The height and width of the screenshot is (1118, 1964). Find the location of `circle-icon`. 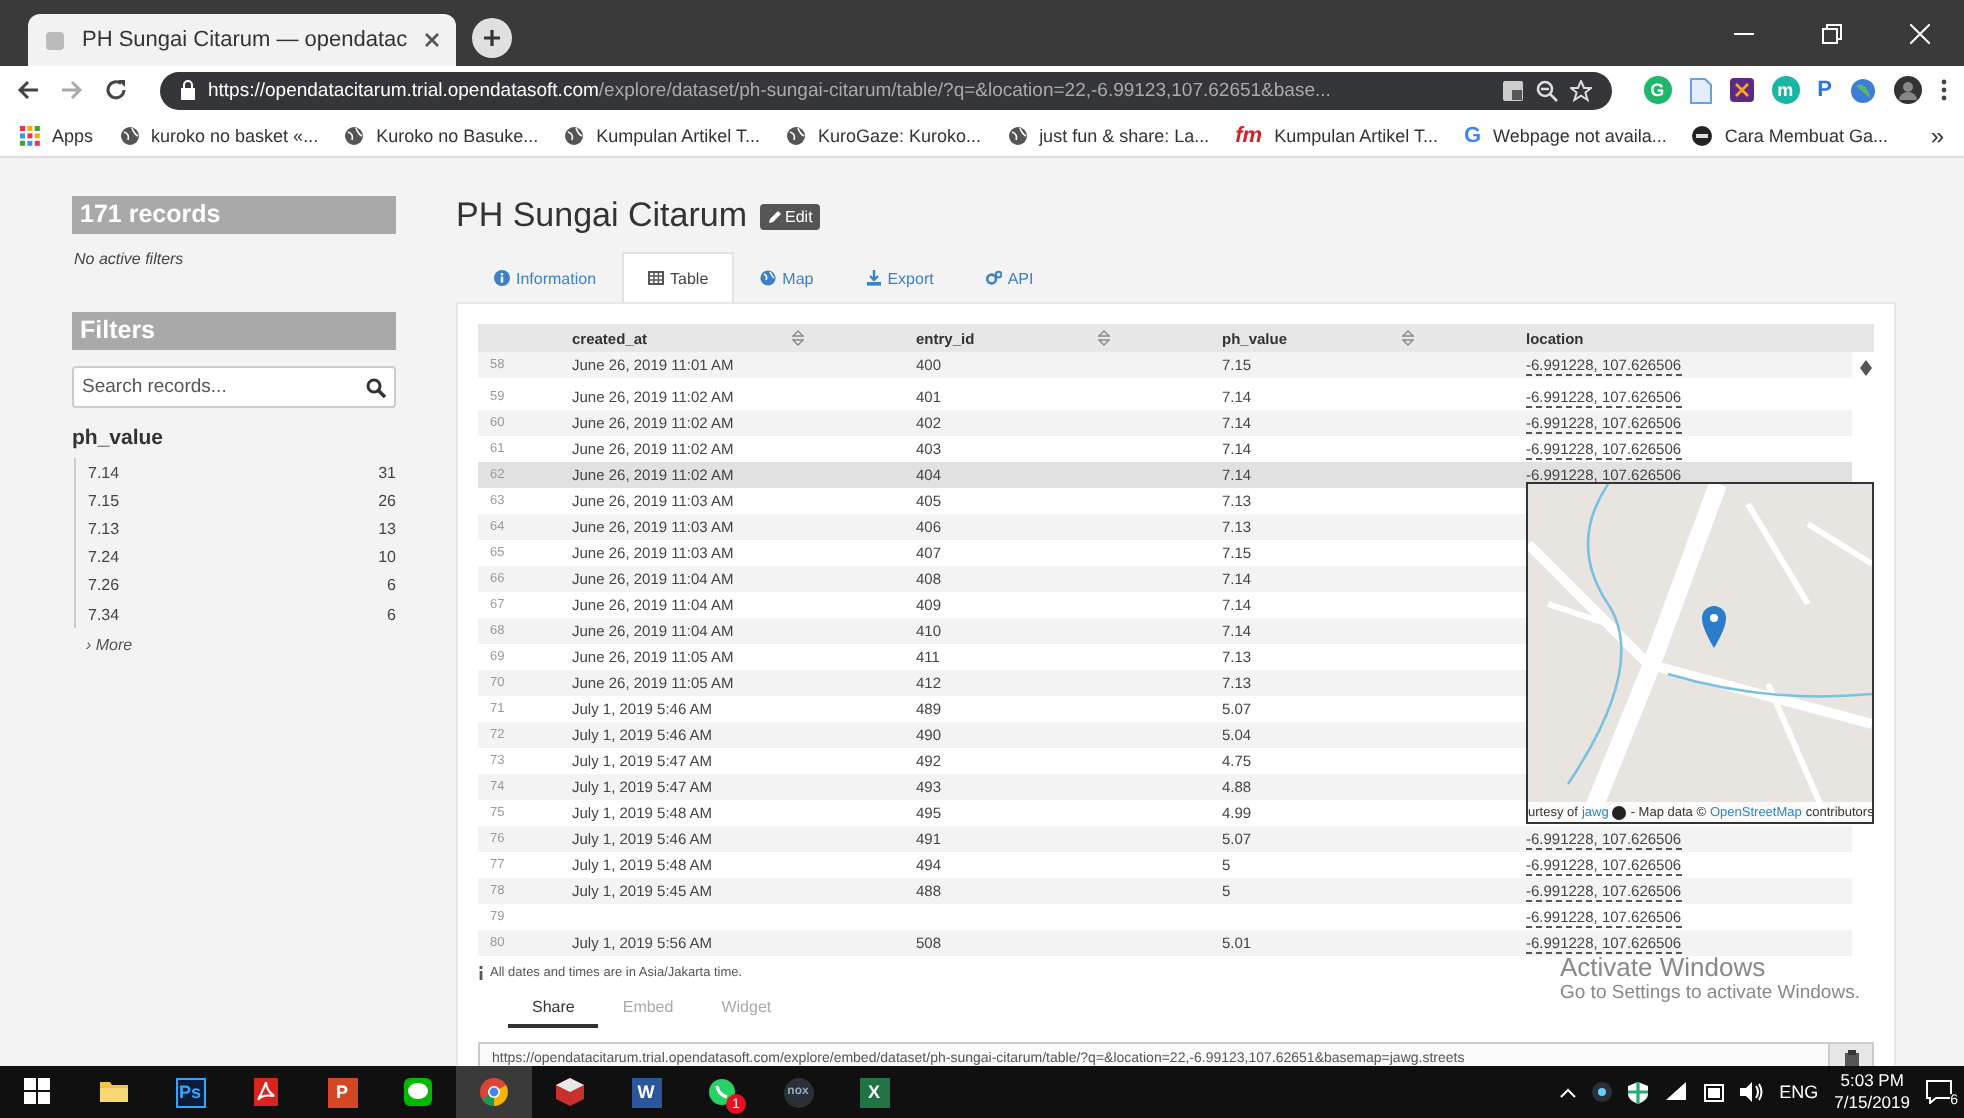

circle-icon is located at coordinates (1702, 135).